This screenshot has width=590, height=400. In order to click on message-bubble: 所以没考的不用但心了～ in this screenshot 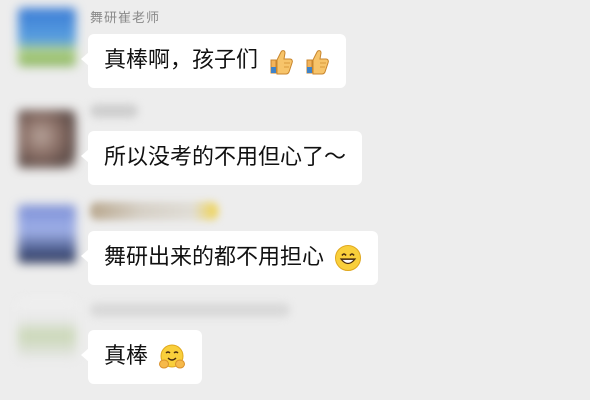, I will do `click(221, 158)`.